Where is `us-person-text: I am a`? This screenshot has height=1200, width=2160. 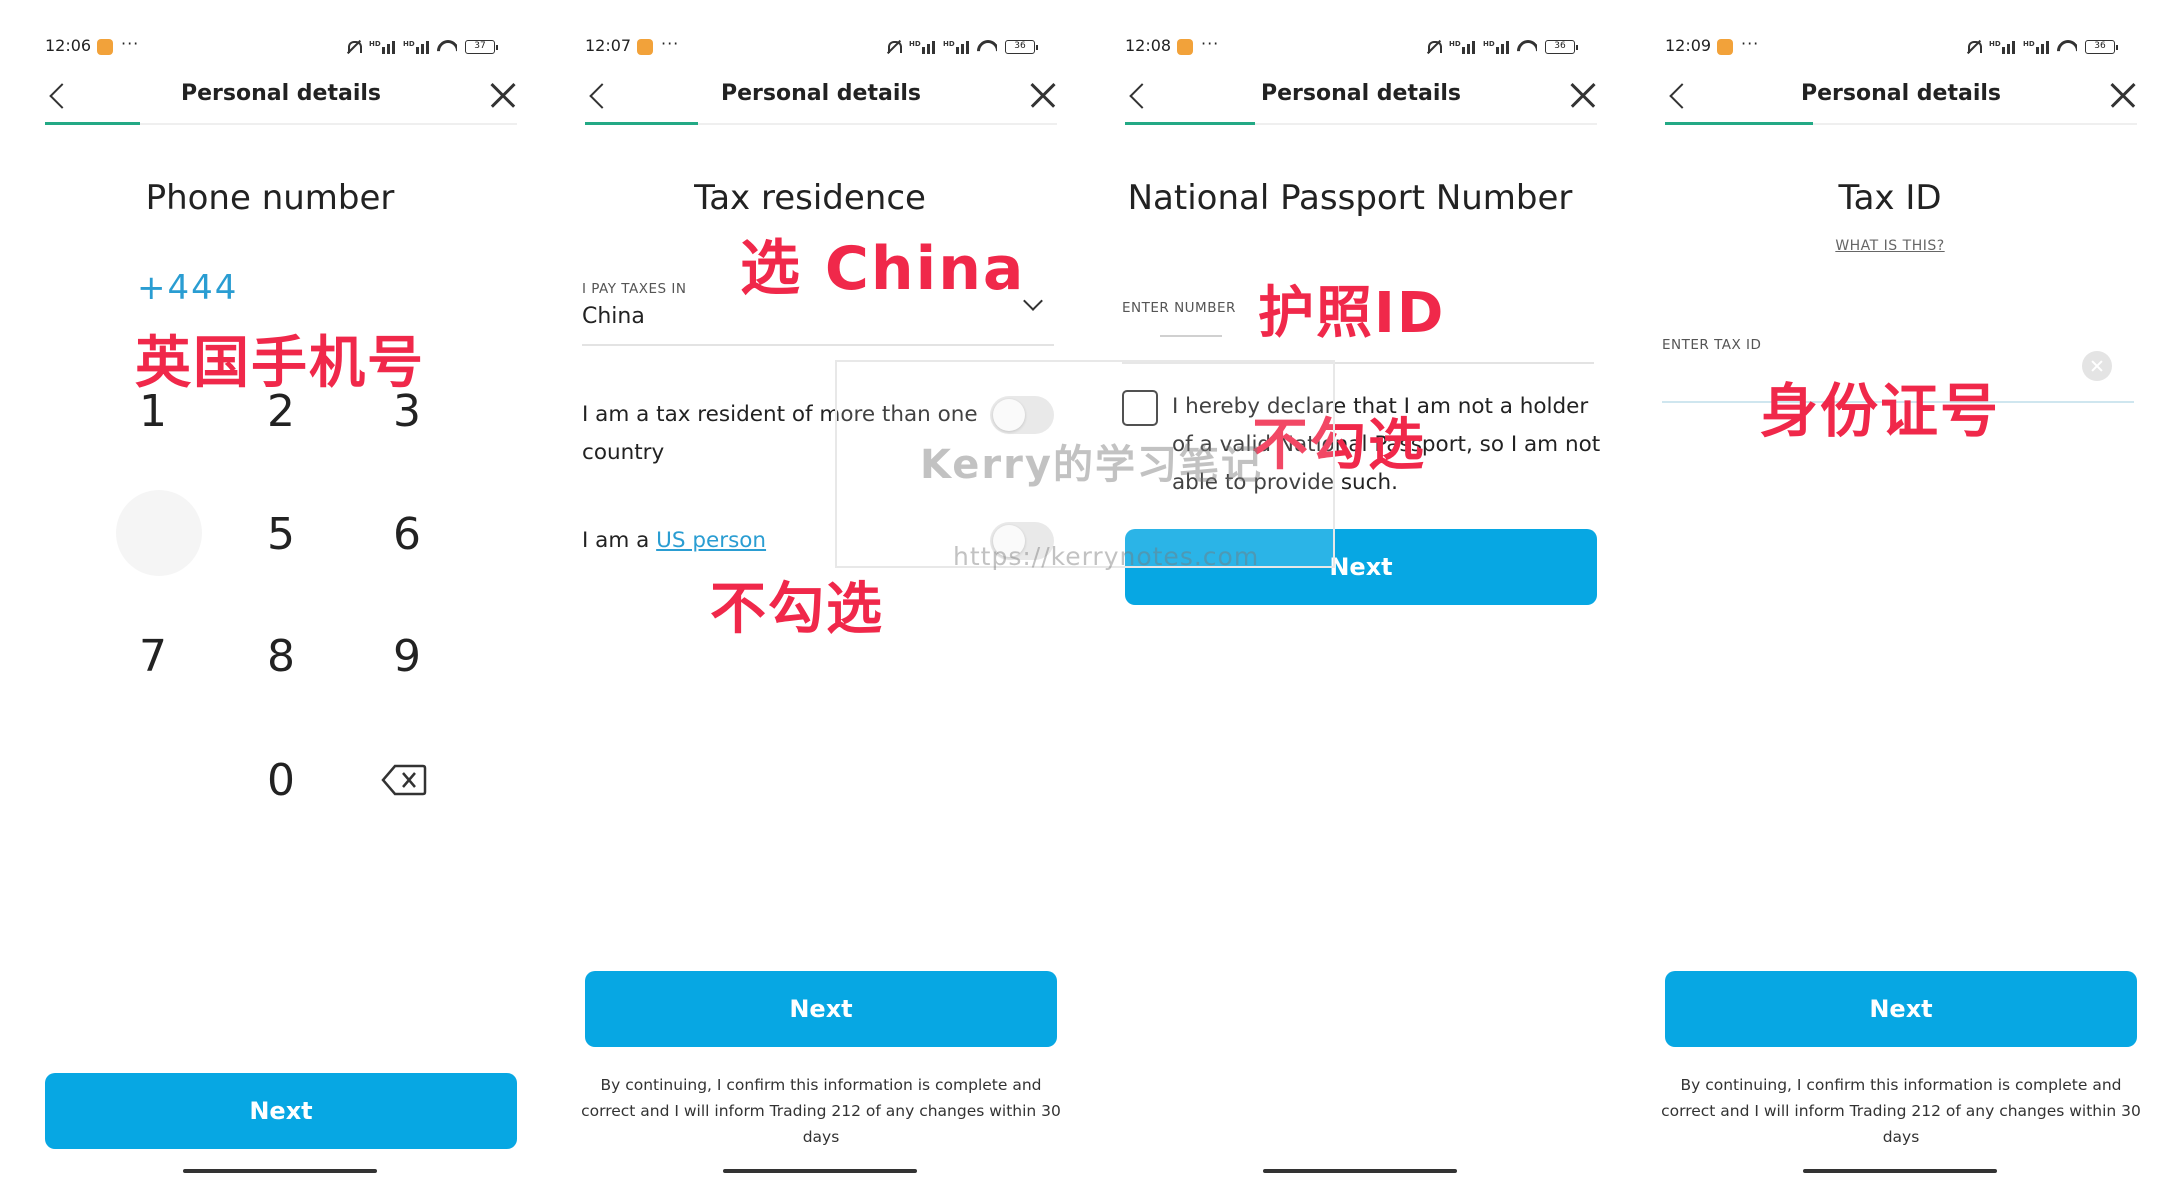
us-person-text: I am a is located at coordinates (619, 540).